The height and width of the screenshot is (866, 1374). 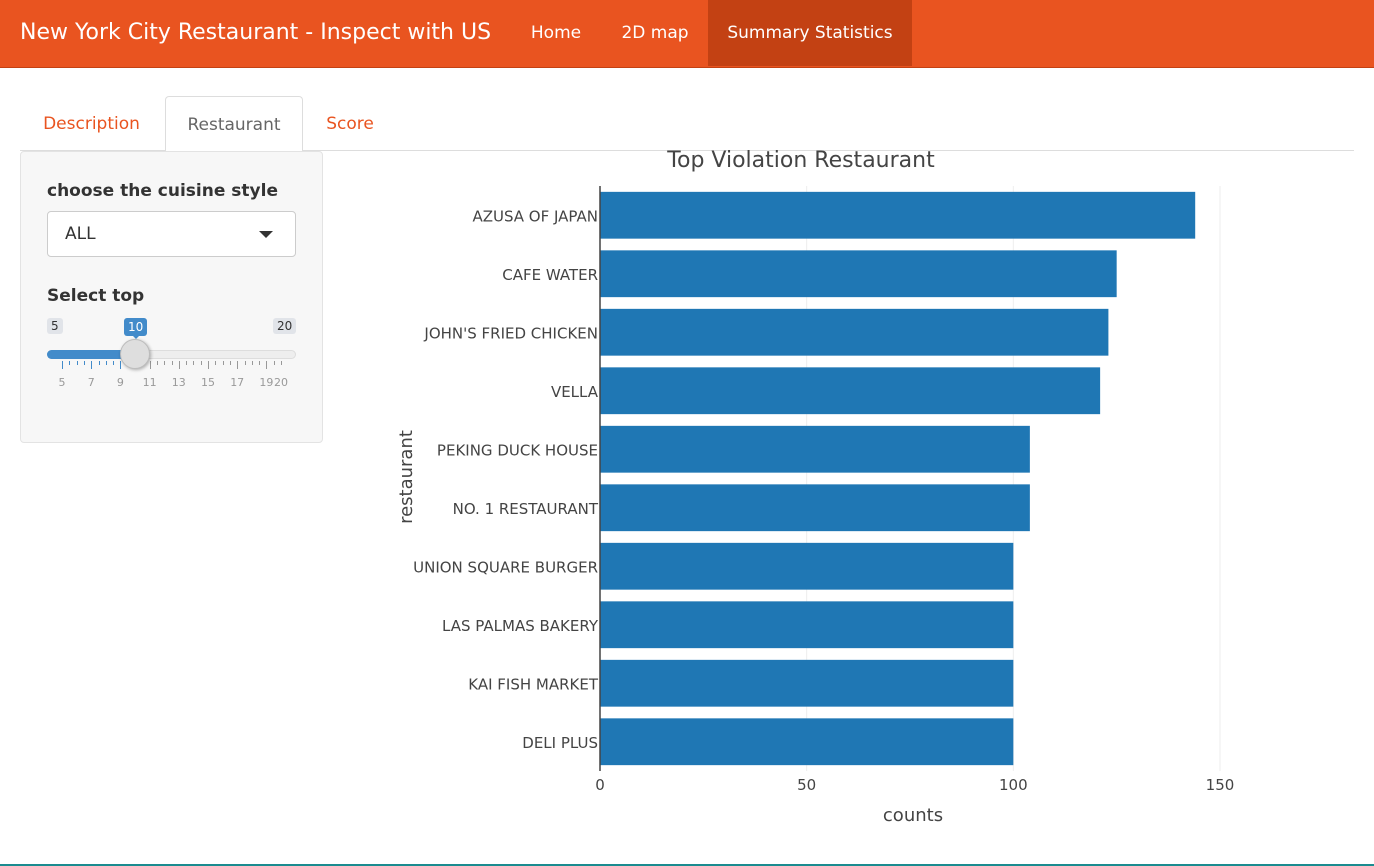 I want to click on chart-category-label: CAFE WATER, so click(x=550, y=275).